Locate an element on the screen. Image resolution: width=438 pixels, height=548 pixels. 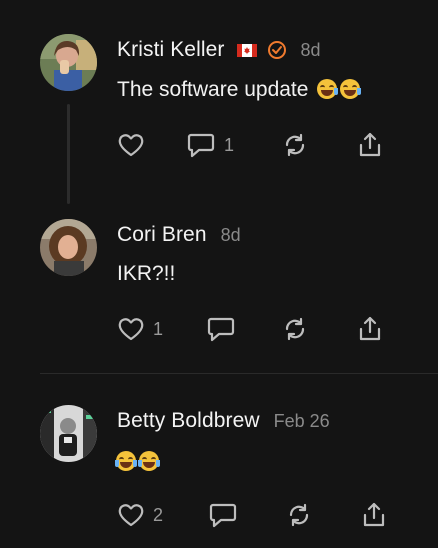
comment-text-content: The software update is located at coordinates (213, 89).